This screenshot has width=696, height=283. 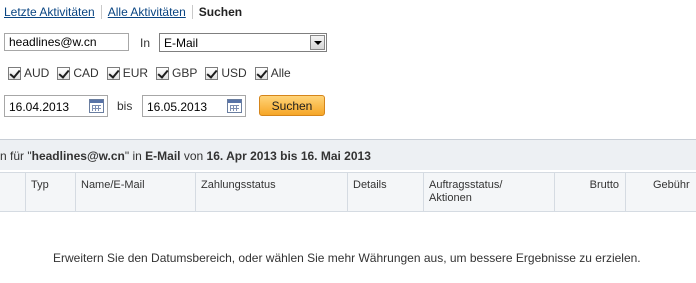 I want to click on chevron-down-icon, so click(x=317, y=42).